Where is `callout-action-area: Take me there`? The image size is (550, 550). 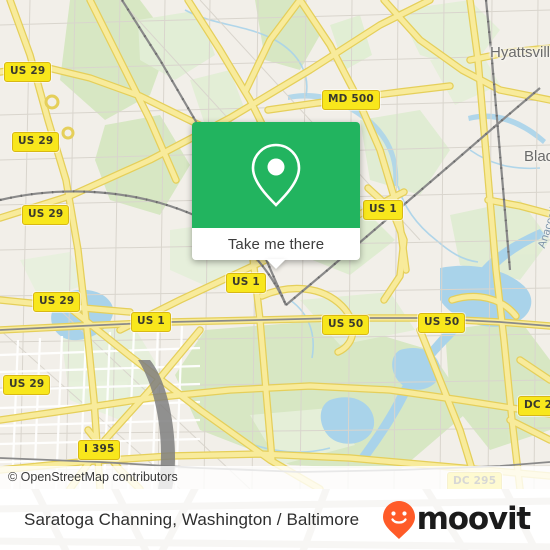
callout-action-area: Take me there is located at coordinates (276, 248).